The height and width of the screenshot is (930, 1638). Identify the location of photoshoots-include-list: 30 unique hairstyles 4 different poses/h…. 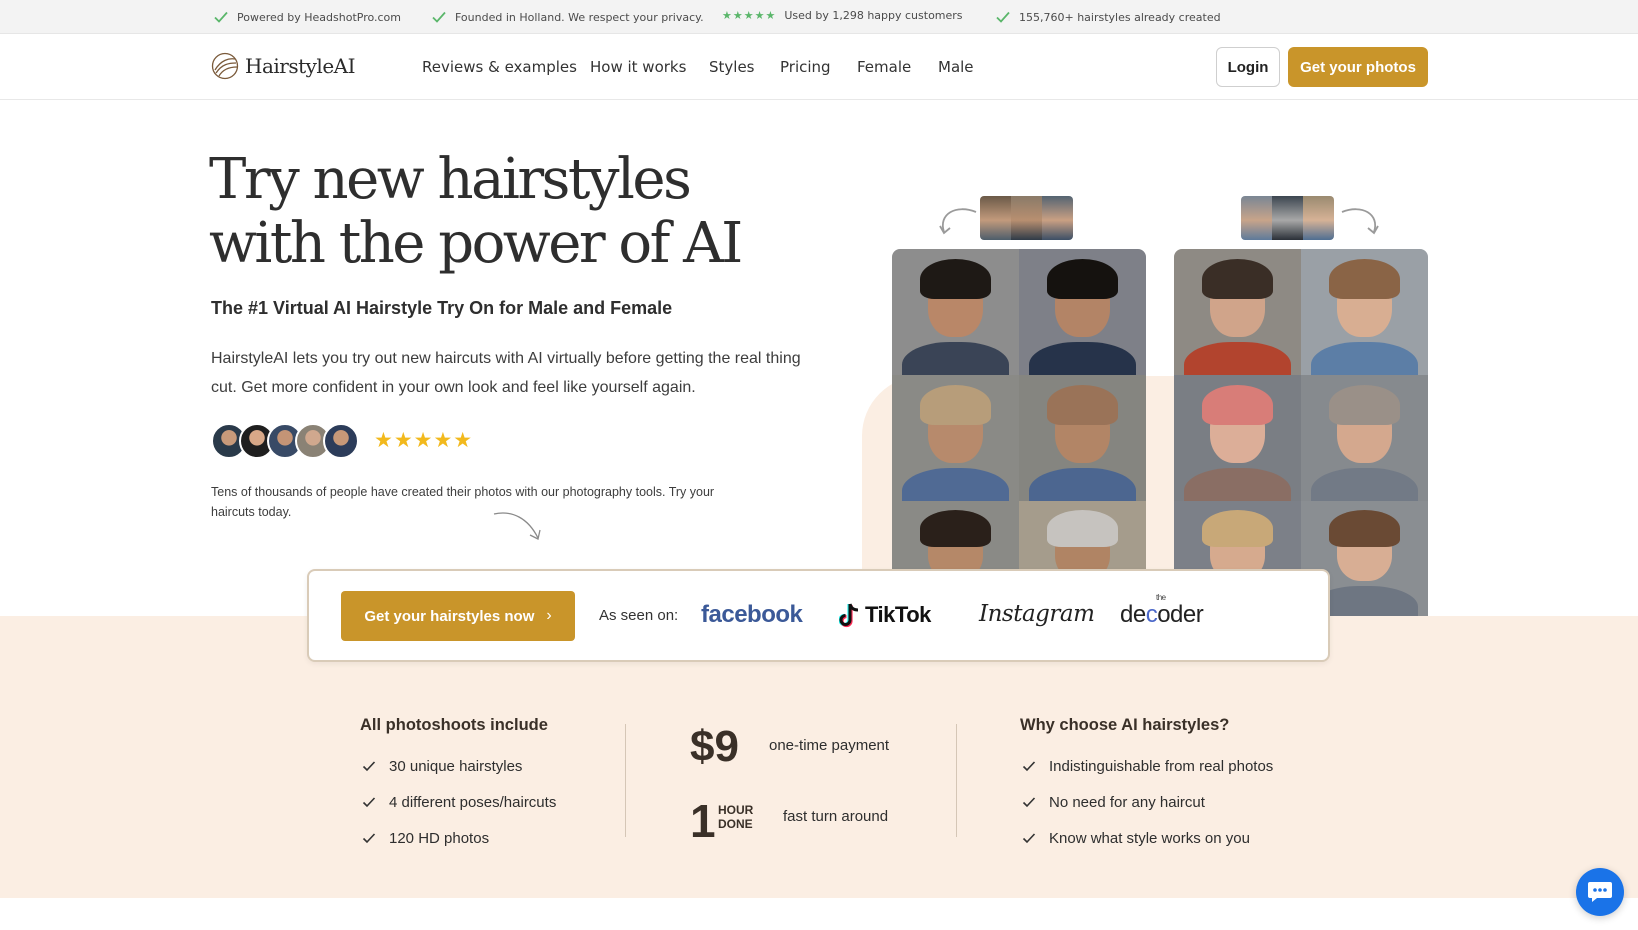
(459, 802).